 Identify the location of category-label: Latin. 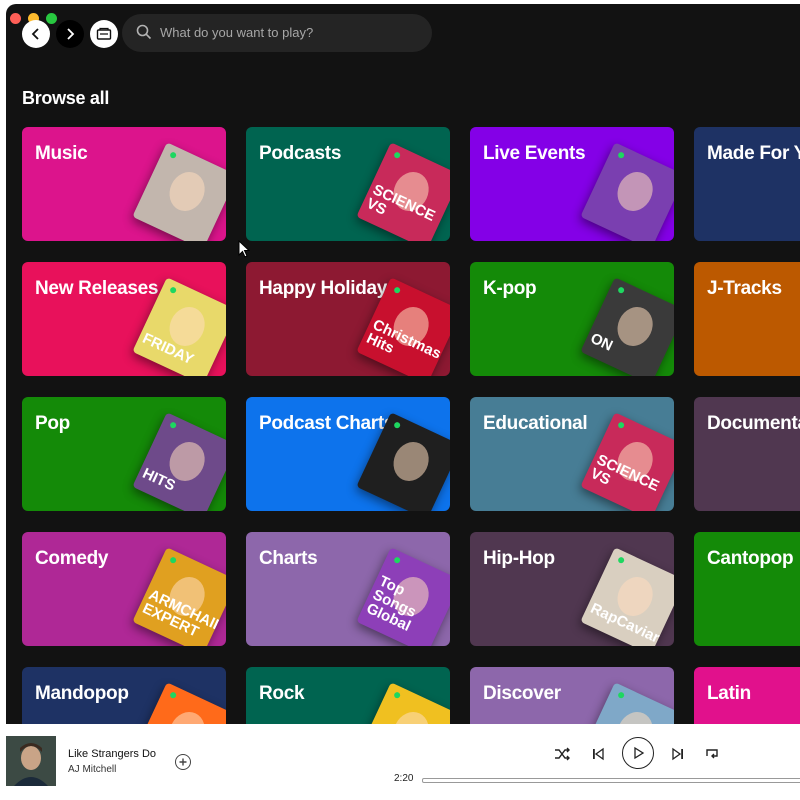
(729, 693).